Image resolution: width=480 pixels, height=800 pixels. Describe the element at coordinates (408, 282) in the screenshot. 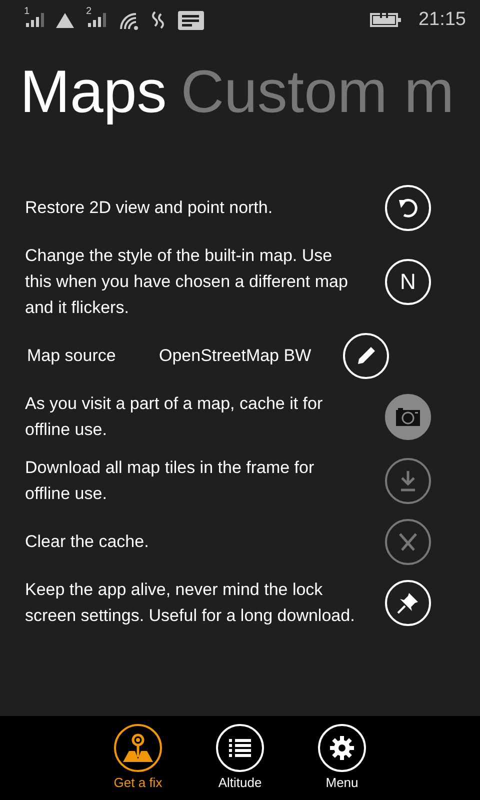

I see `setting-button: N` at that location.